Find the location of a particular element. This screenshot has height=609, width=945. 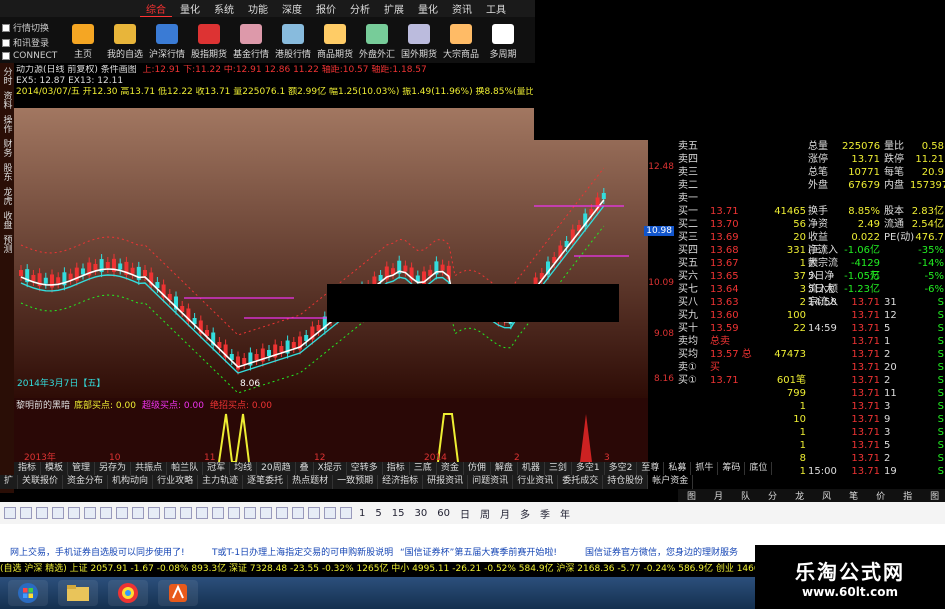

book-row: 买均 13.57 总买 47473 is located at coordinates (743, 360).